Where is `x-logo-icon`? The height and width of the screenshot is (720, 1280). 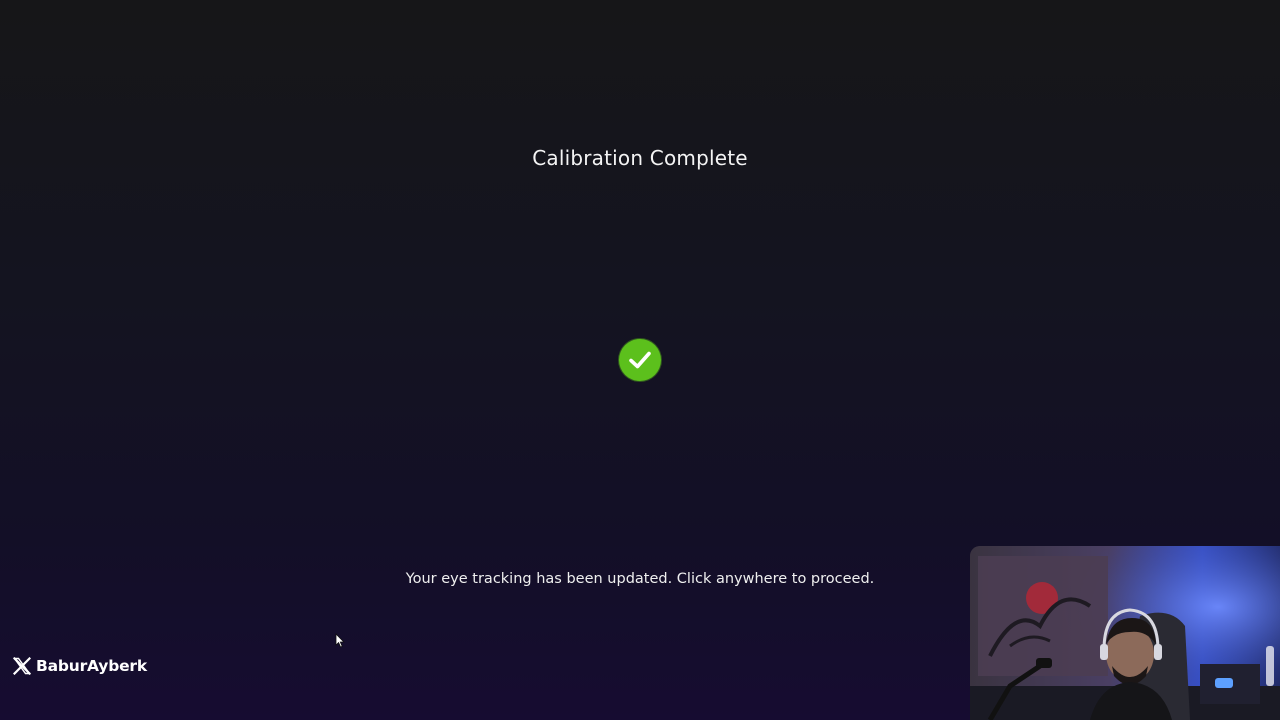
x-logo-icon is located at coordinates (22, 666).